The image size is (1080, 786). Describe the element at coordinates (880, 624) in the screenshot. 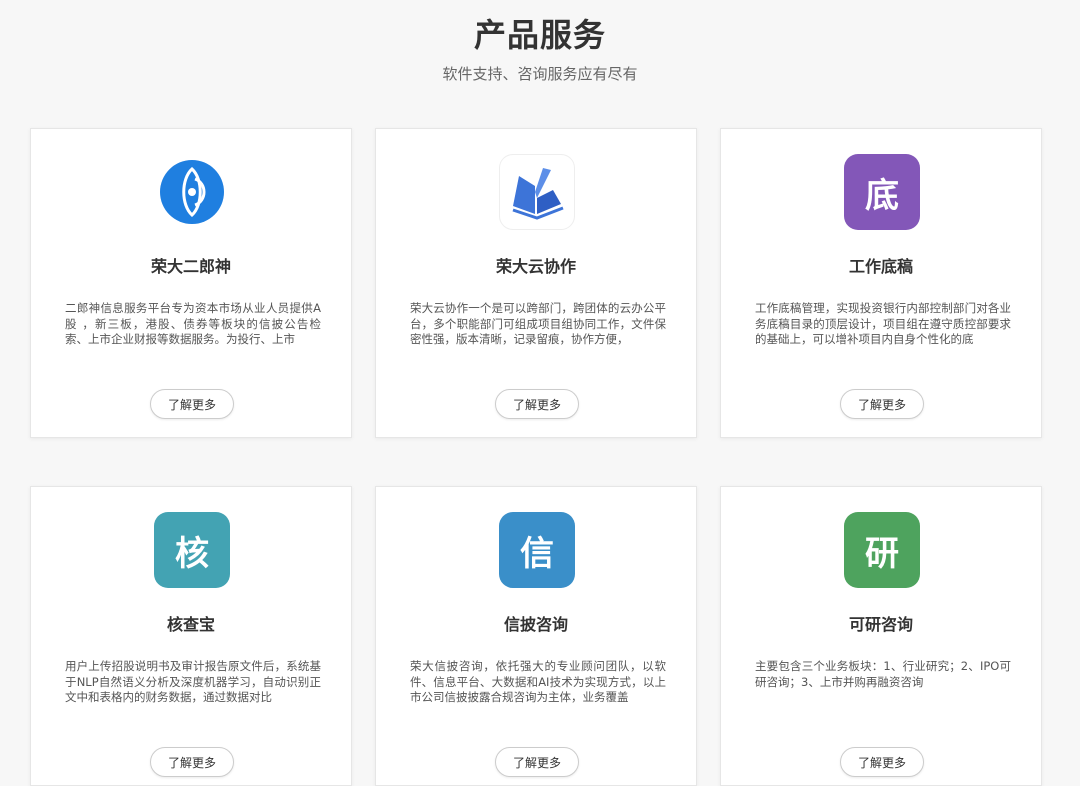

I see `card-title: 可研咨询` at that location.